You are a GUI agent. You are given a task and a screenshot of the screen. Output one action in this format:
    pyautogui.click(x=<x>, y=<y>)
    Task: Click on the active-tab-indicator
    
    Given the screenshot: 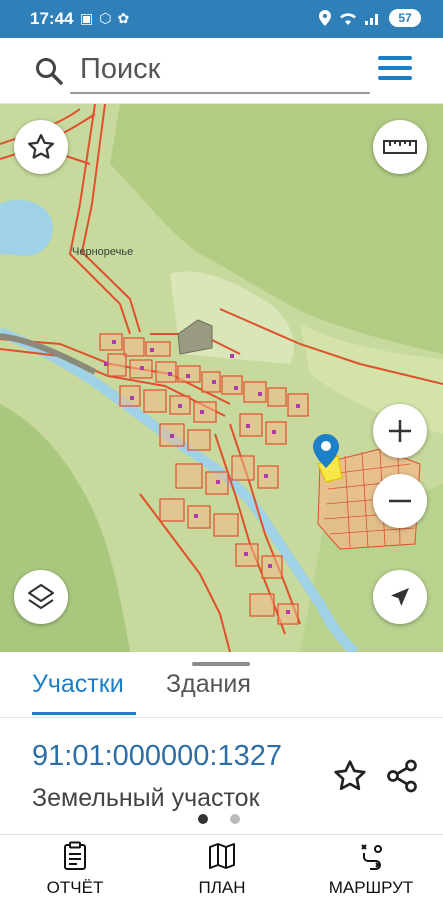 What is the action you would take?
    pyautogui.click(x=84, y=713)
    